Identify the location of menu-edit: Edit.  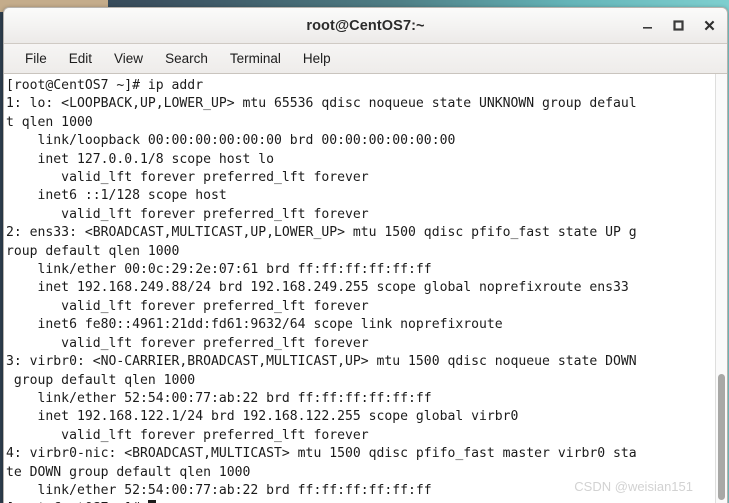
(80, 59).